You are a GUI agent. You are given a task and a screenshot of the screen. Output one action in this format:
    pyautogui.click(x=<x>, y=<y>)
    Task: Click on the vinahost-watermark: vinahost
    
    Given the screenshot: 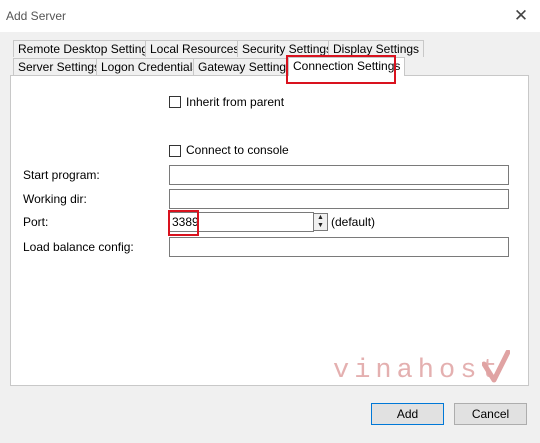 What is the action you would take?
    pyautogui.click(x=418, y=371)
    